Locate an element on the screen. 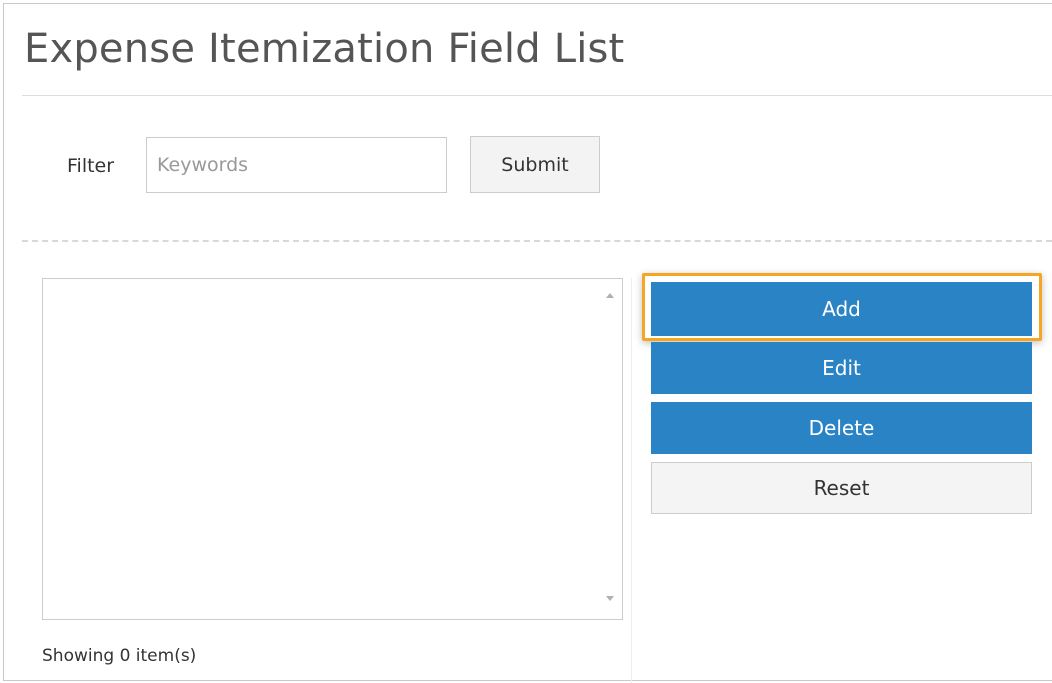 The image size is (1052, 683). submit-button: Submit is located at coordinates (535, 164).